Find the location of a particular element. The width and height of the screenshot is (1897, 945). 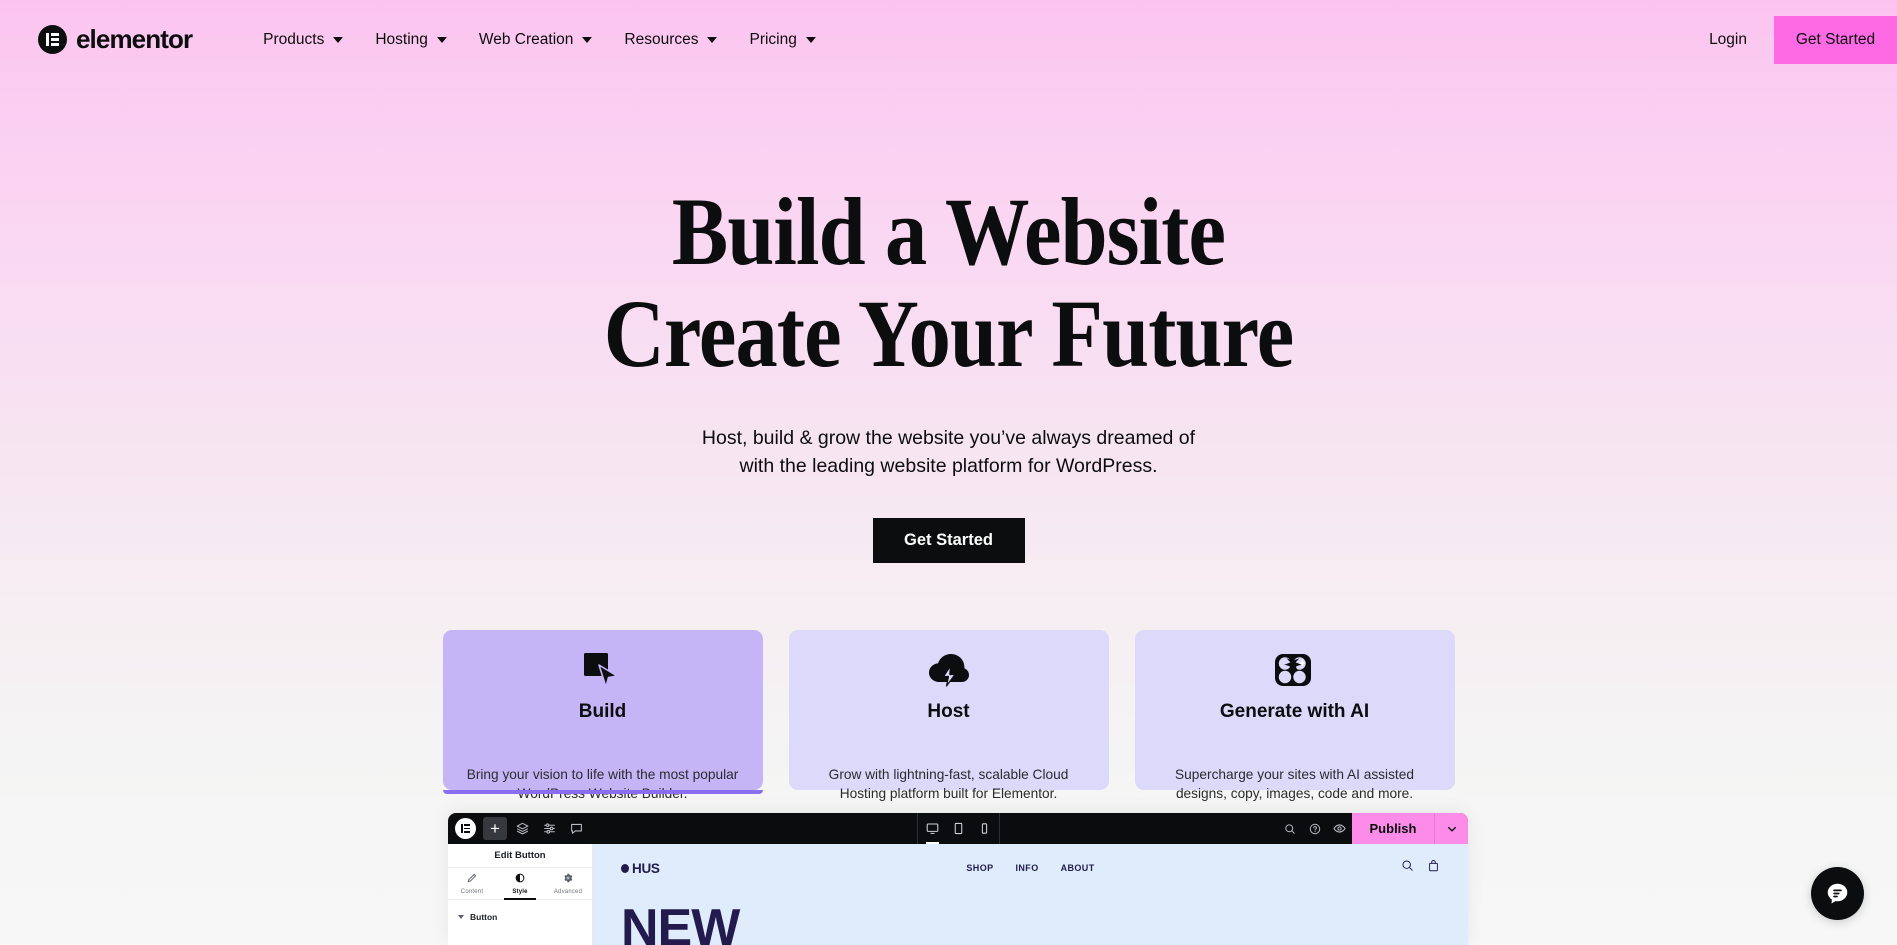

card-title: Generate with AI is located at coordinates (1294, 711).